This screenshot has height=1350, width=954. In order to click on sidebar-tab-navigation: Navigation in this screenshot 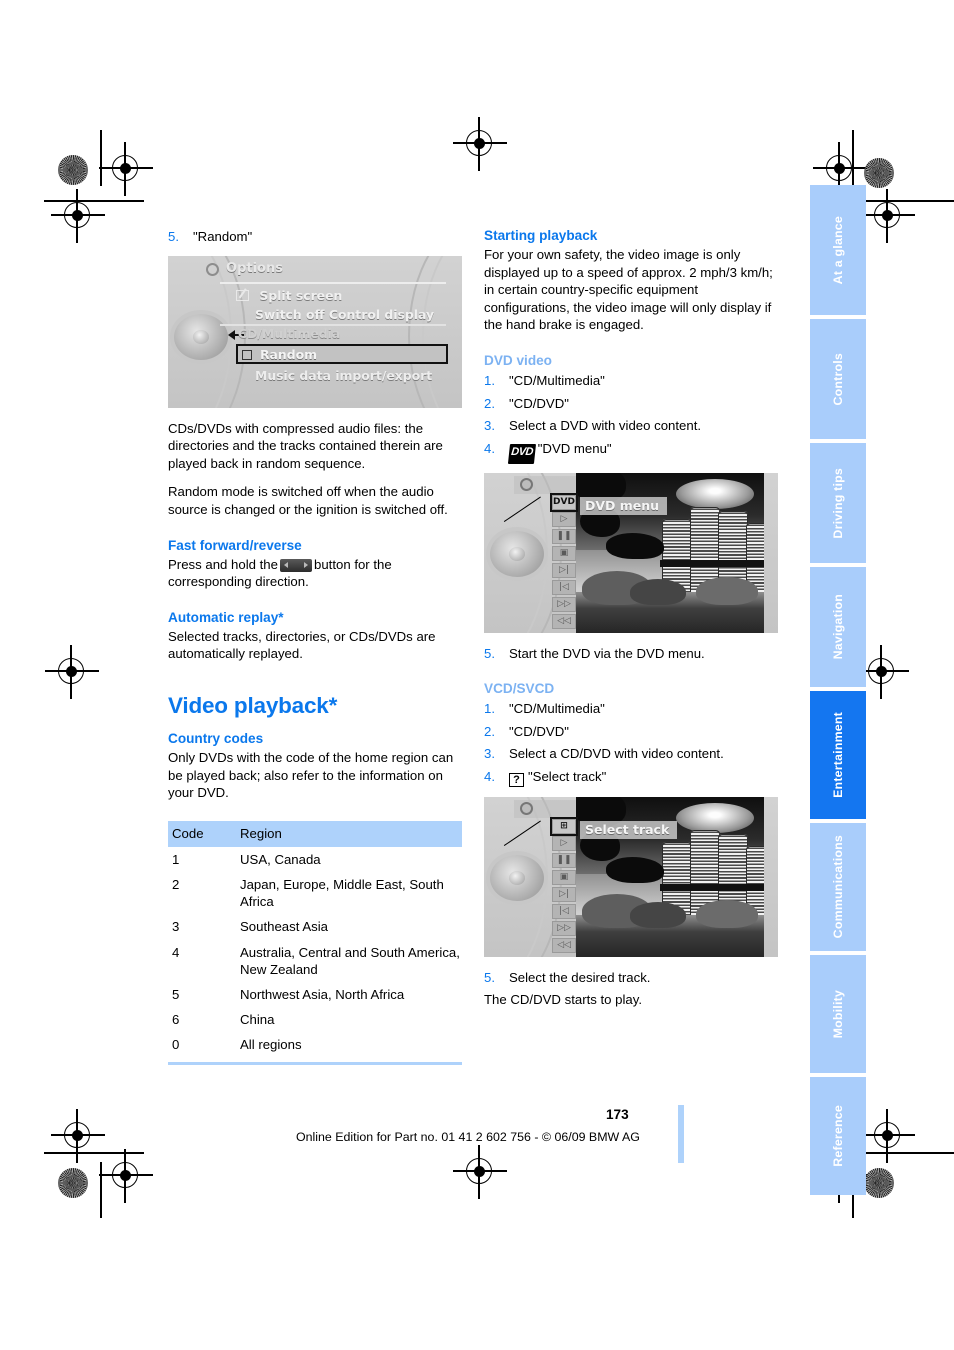, I will do `click(838, 627)`.